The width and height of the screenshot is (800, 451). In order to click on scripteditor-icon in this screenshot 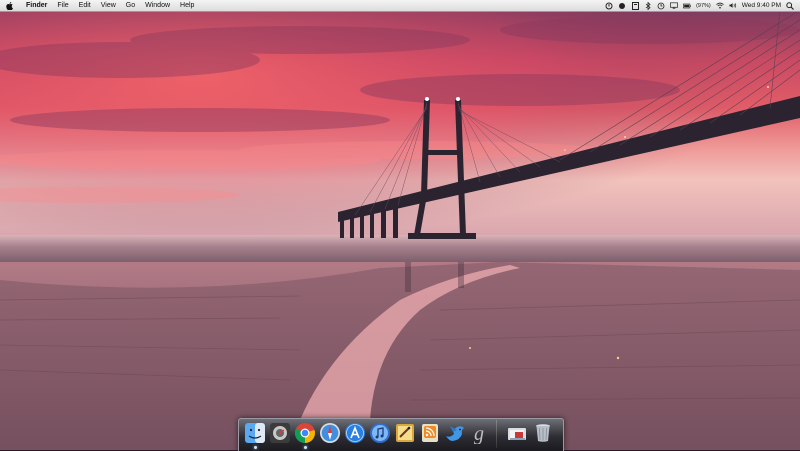, I will do `click(405, 433)`.